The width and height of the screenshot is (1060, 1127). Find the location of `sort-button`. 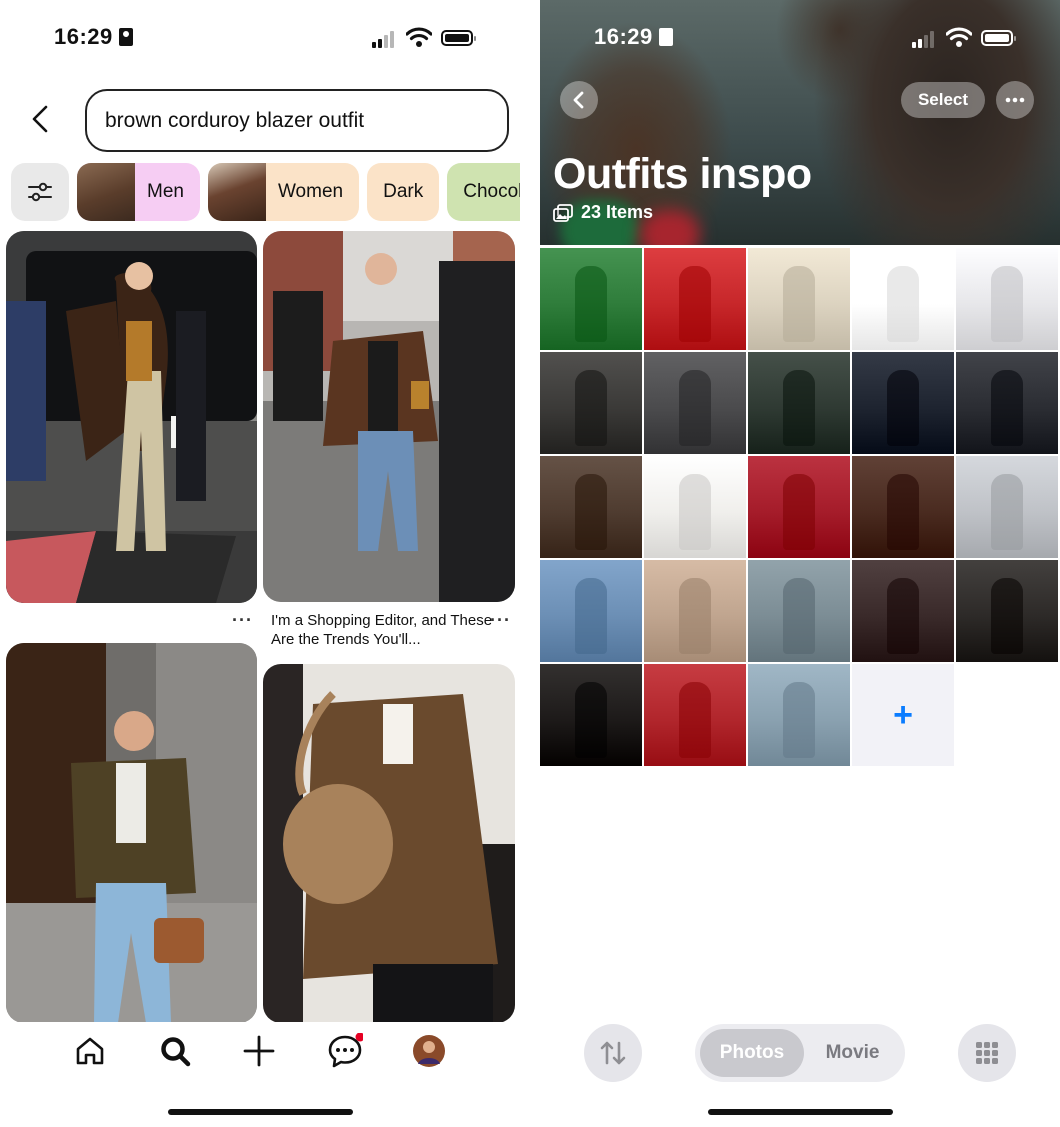

sort-button is located at coordinates (613, 1053).